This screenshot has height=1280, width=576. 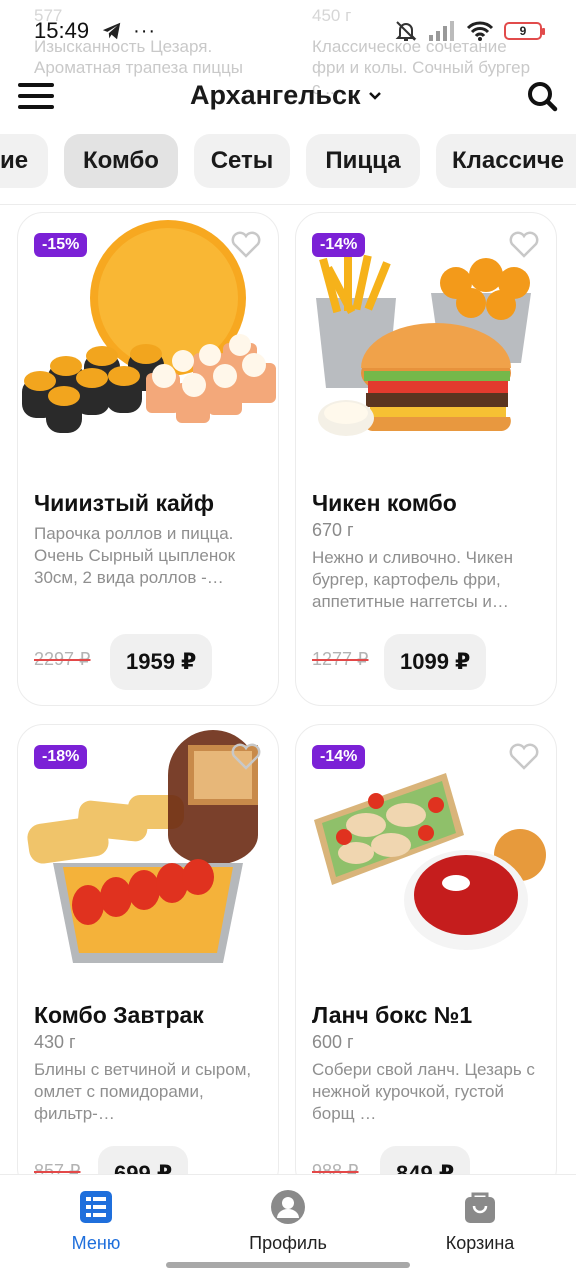 I want to click on product-weight: 430 г, so click(x=55, y=1042).